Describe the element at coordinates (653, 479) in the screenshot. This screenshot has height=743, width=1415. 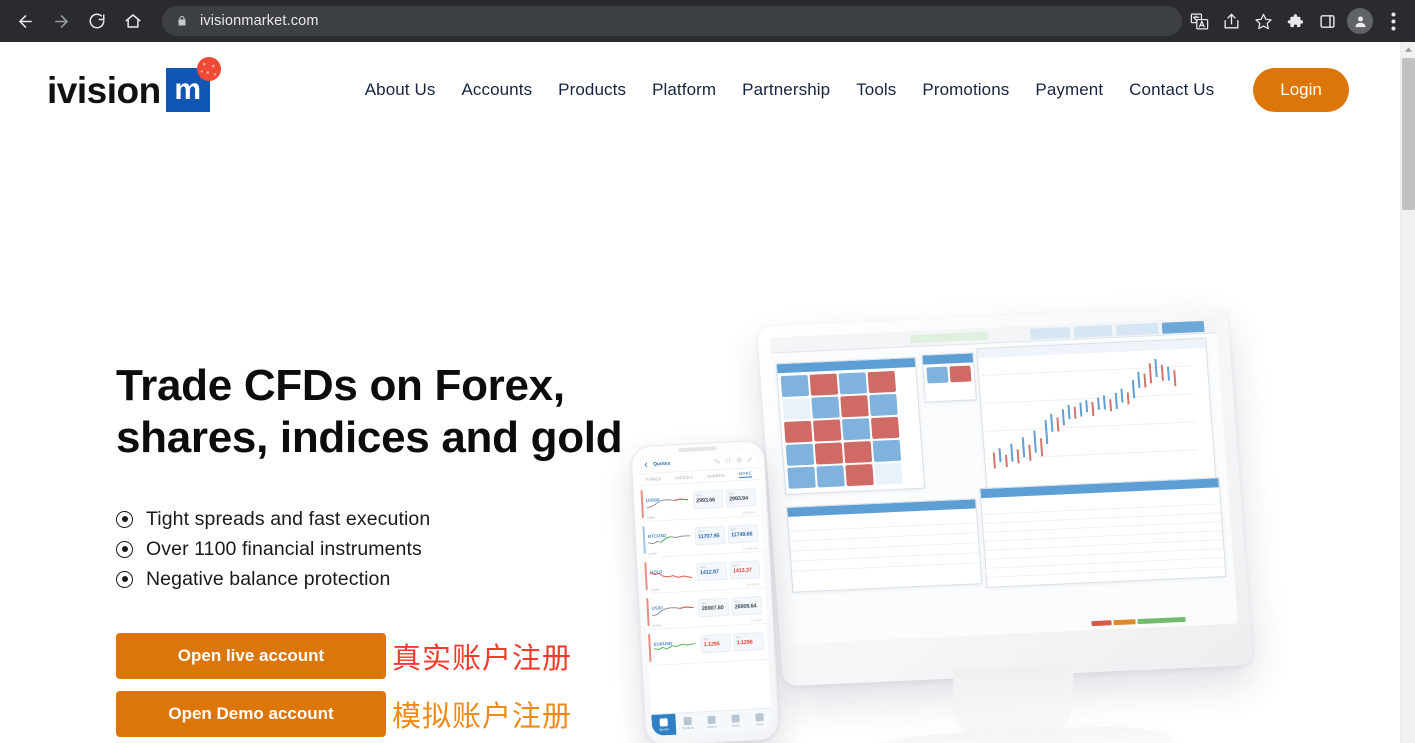
I see `phone-tab-forex: FOREX` at that location.